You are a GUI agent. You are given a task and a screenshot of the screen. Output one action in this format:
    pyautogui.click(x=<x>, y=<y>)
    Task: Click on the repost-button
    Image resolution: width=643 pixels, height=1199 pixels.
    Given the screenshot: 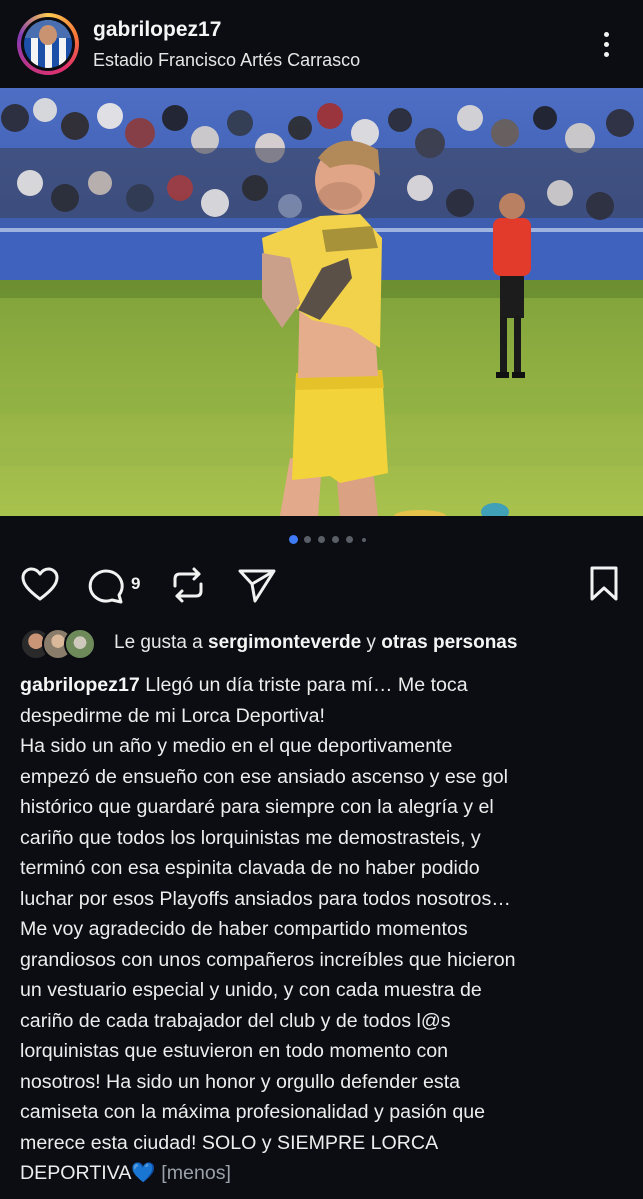 What is the action you would take?
    pyautogui.click(x=188, y=585)
    